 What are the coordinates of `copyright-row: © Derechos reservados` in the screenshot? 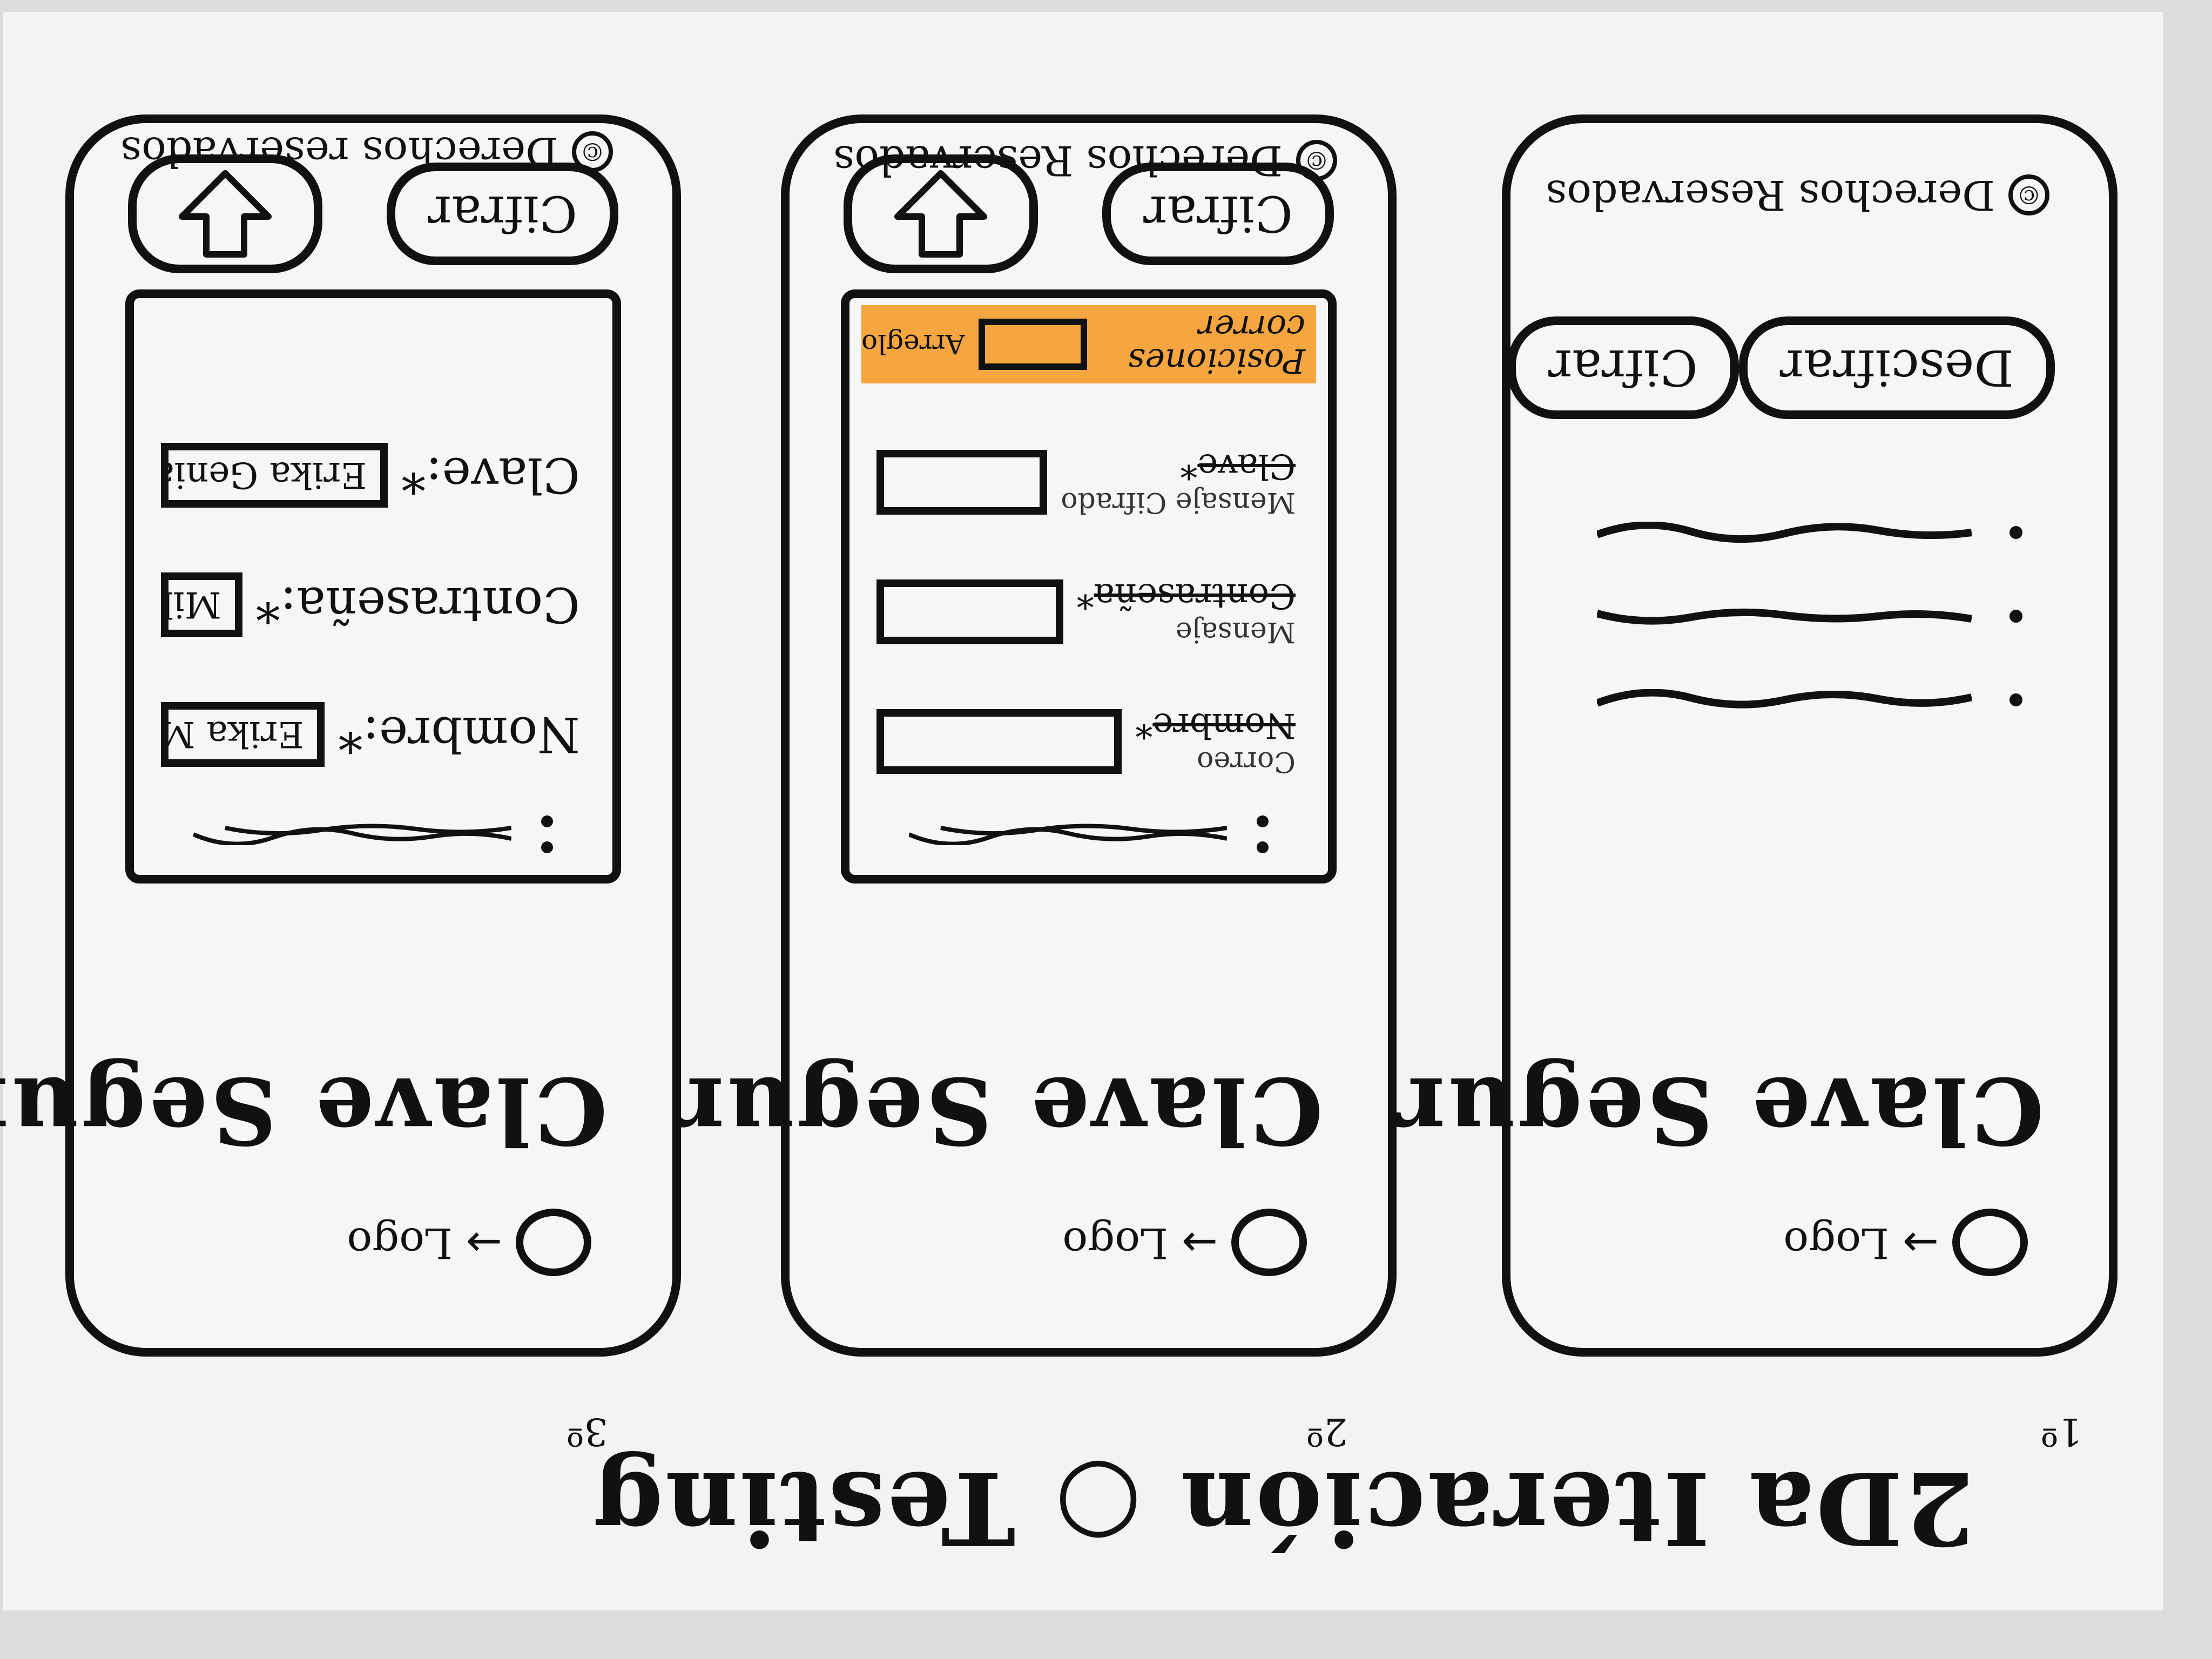 It's located at (366, 152).